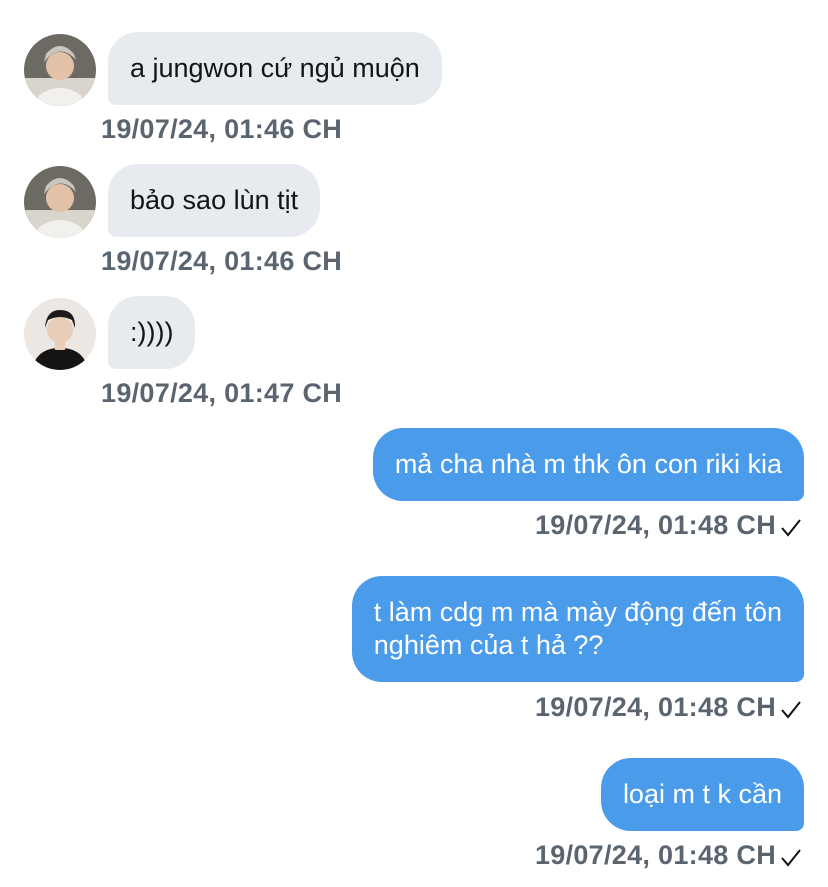  I want to click on message-bubble-incoming: bảo sao lùn tịt, so click(214, 200).